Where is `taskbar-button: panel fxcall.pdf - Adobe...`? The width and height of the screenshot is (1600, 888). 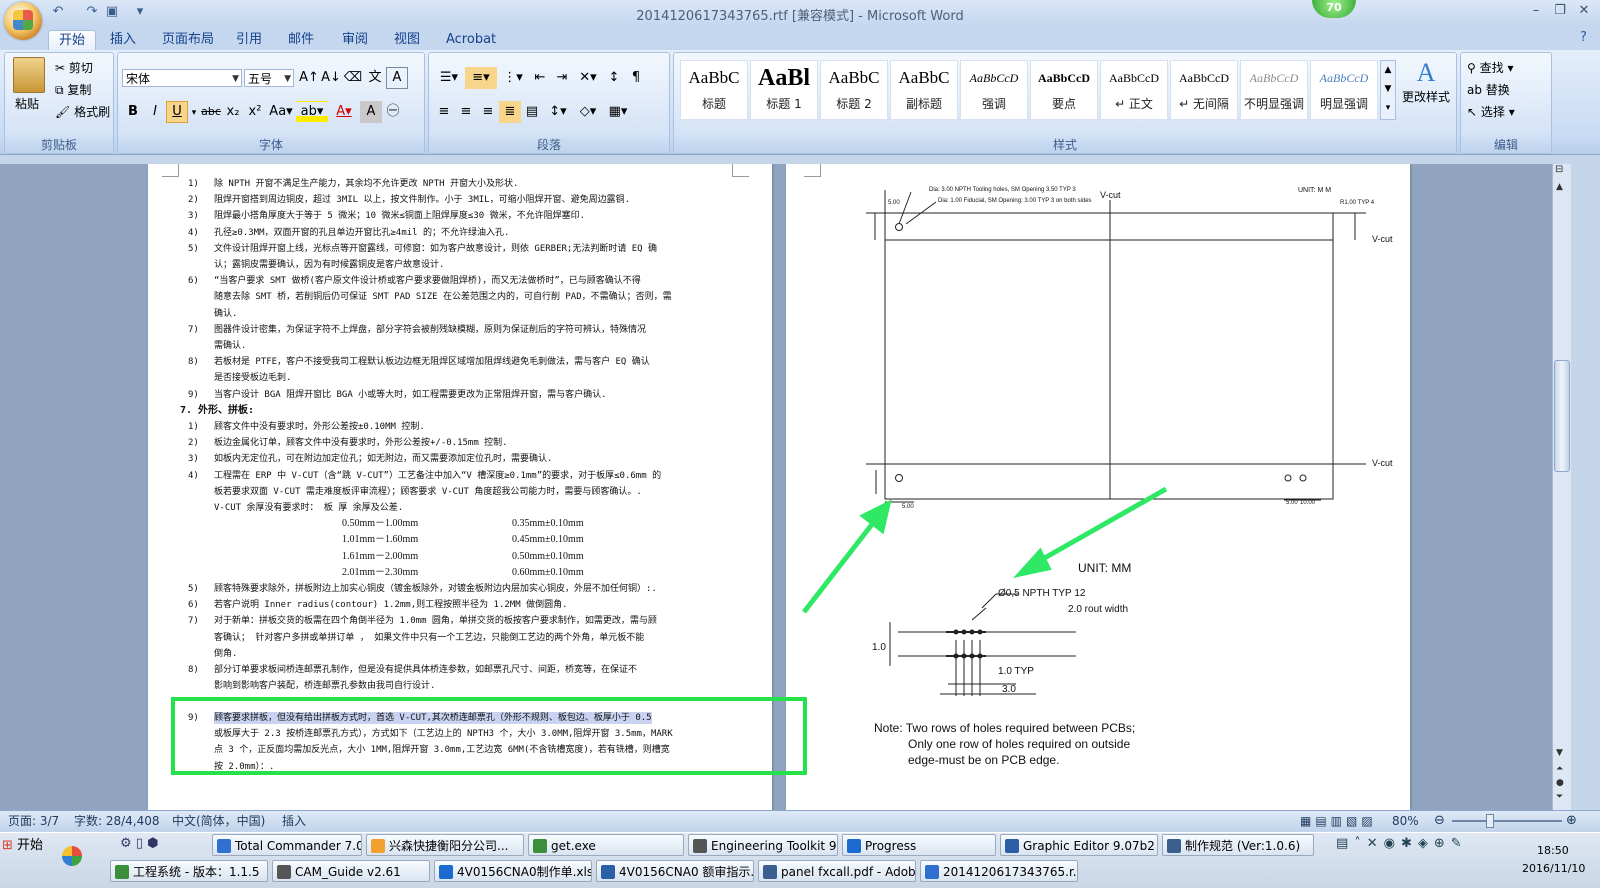 taskbar-button: panel fxcall.pdf - Adobe... is located at coordinates (837, 871).